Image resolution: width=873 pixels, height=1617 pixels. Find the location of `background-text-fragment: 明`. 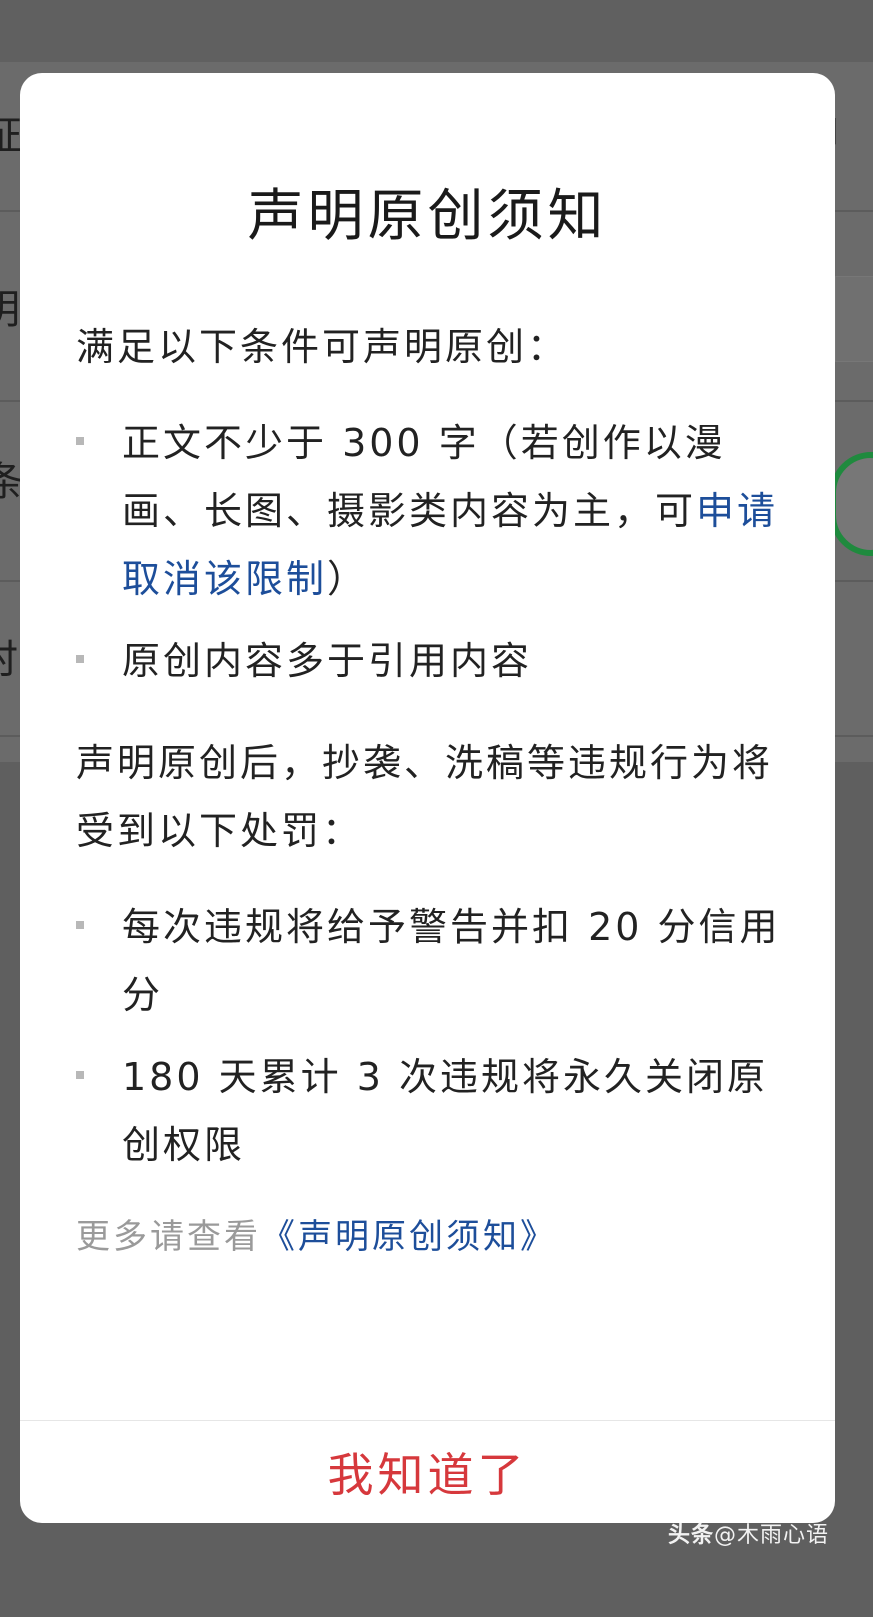

background-text-fragment: 明 is located at coordinates (10, 310).